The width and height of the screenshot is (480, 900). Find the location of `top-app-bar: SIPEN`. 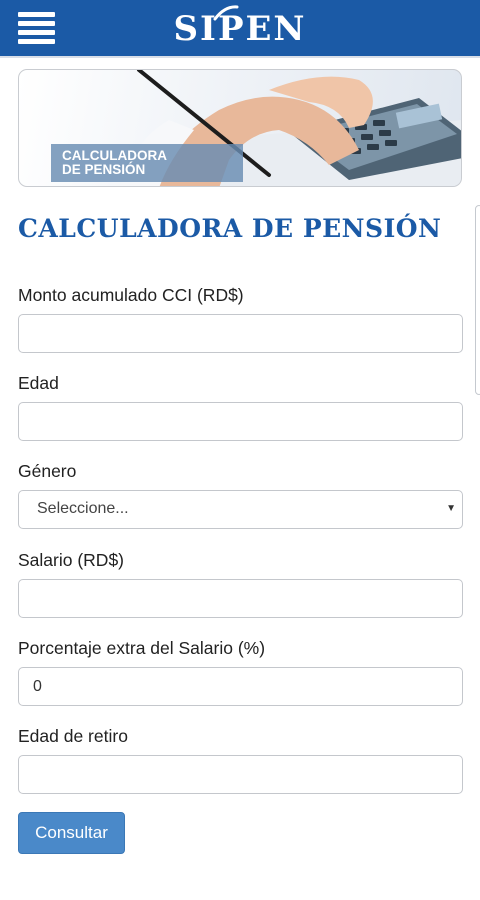

top-app-bar: SIPEN is located at coordinates (240, 29).